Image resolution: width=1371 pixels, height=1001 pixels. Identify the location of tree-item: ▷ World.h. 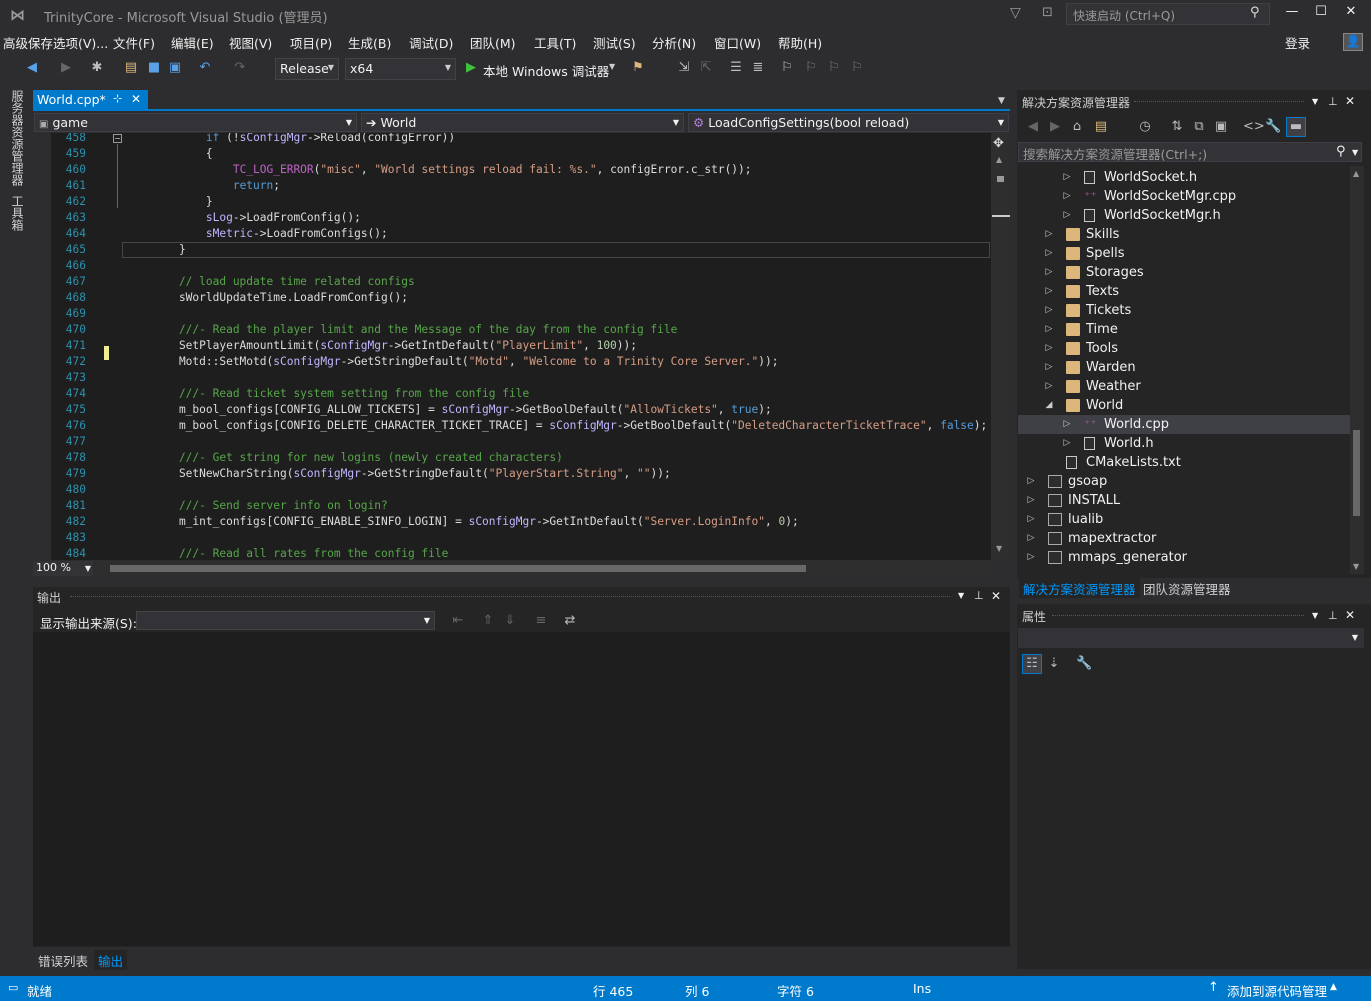
(1184, 443).